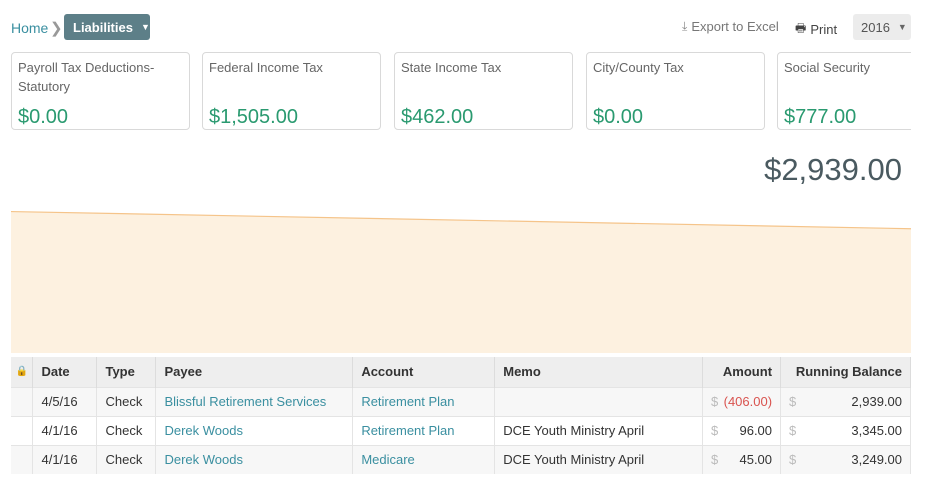  I want to click on liabilities-label: Liabilities, so click(103, 27).